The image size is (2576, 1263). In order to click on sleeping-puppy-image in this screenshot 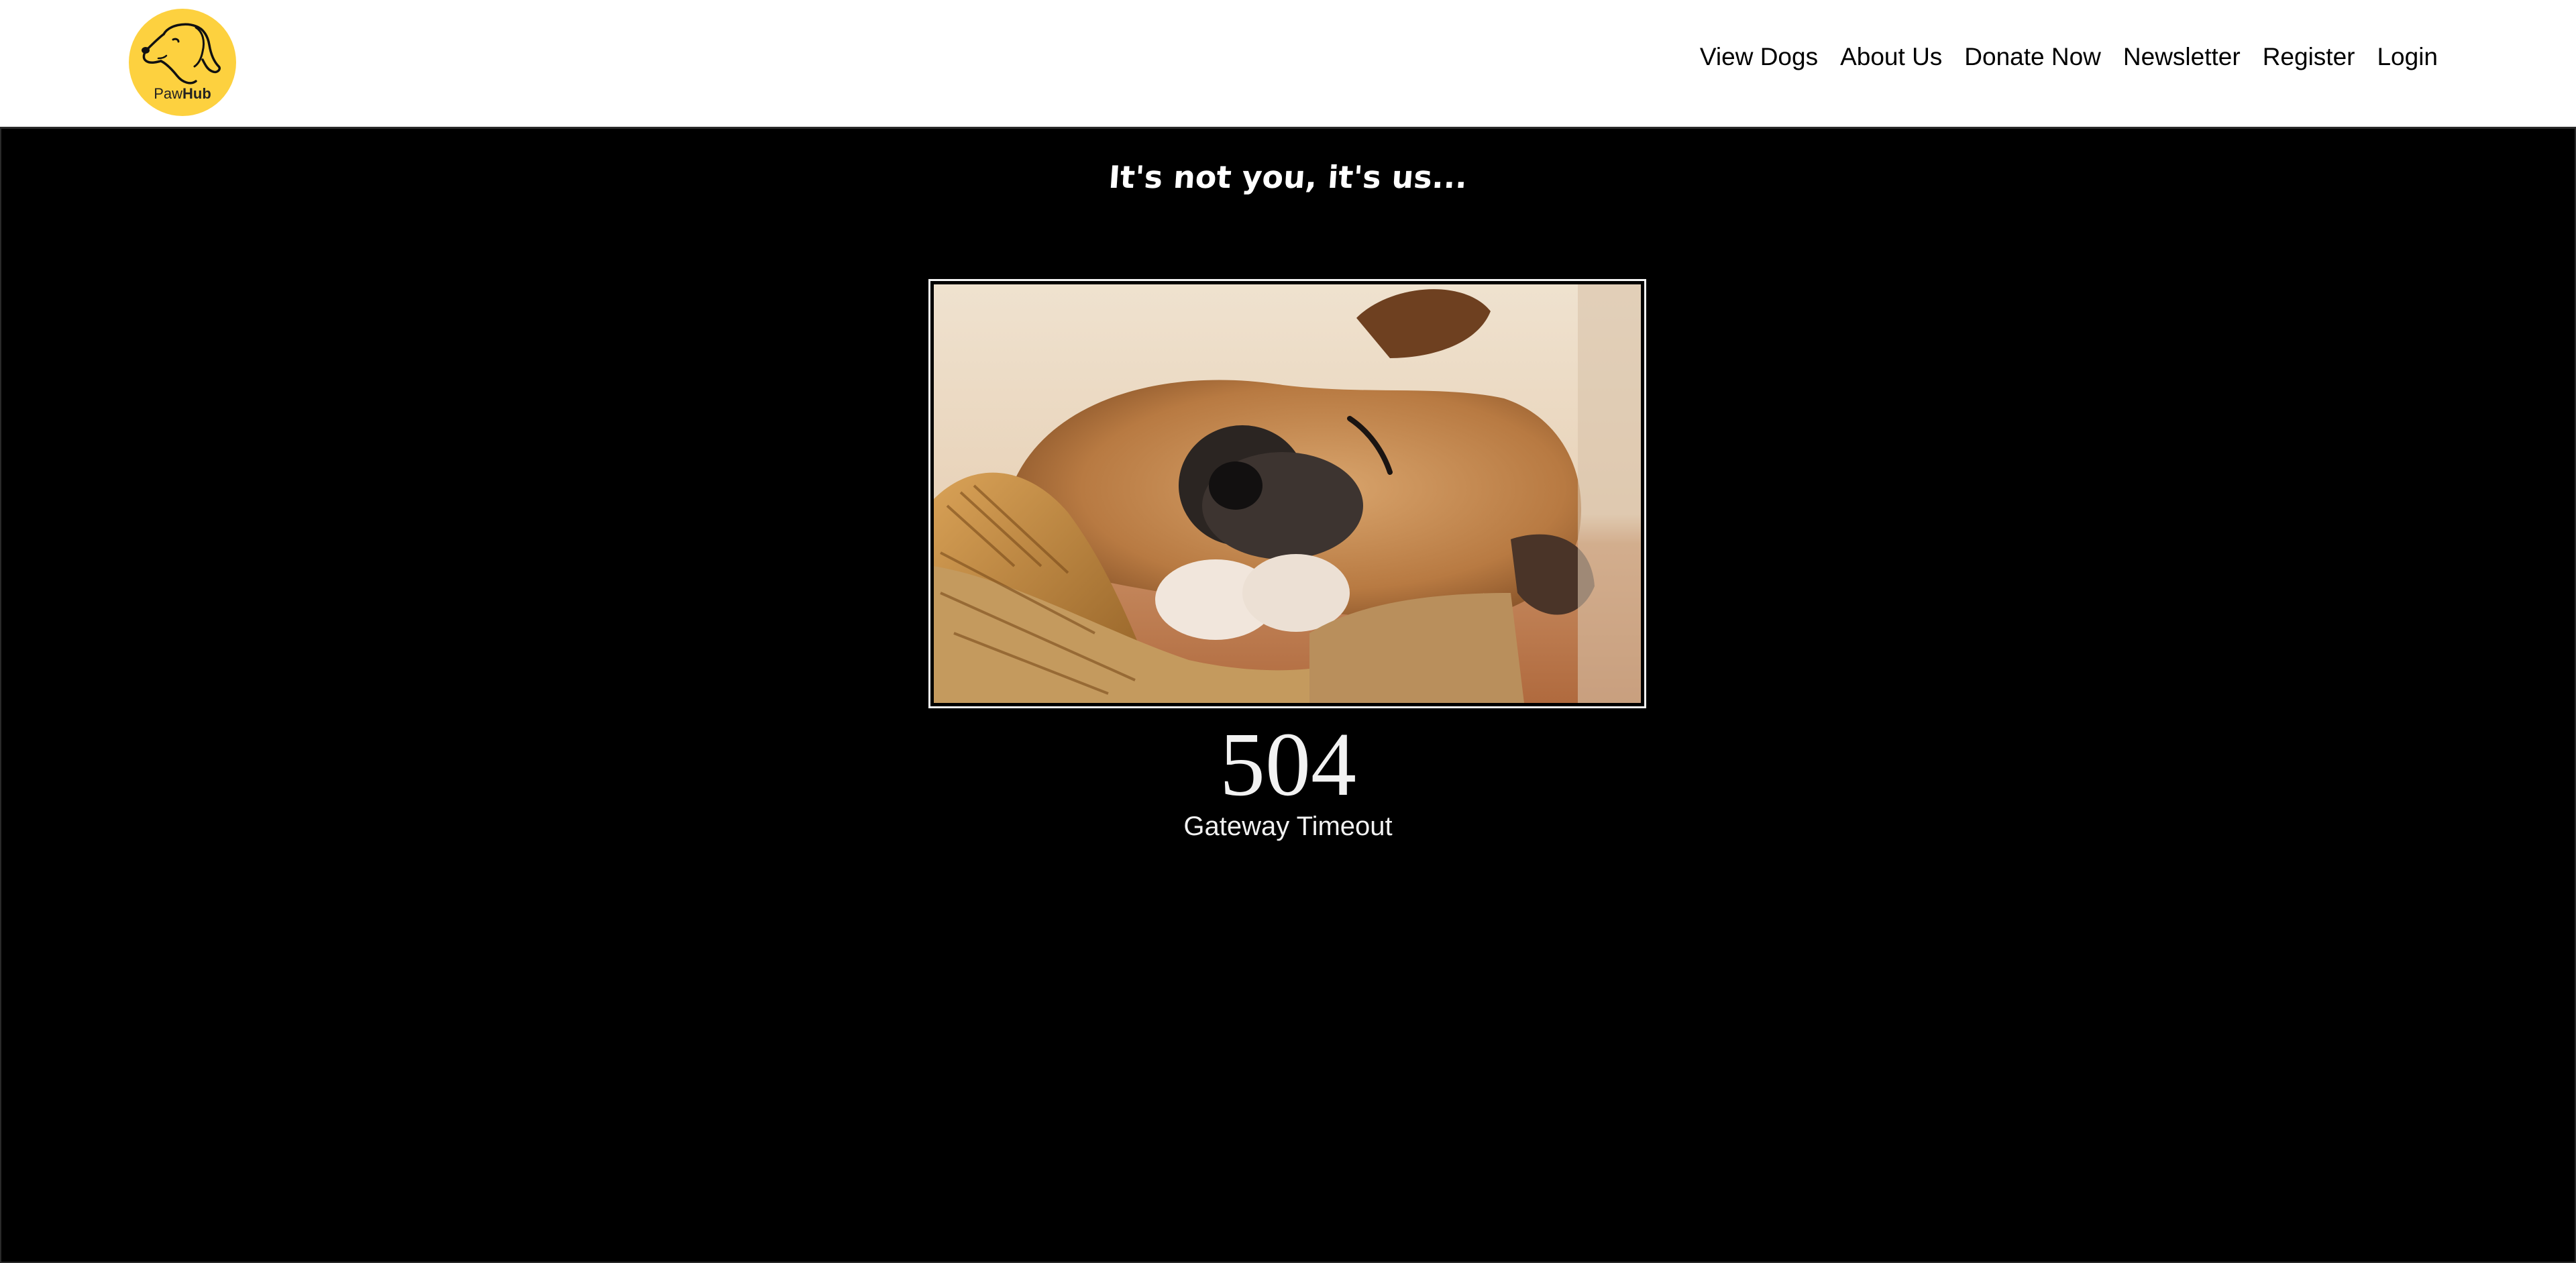, I will do `click(1287, 493)`.